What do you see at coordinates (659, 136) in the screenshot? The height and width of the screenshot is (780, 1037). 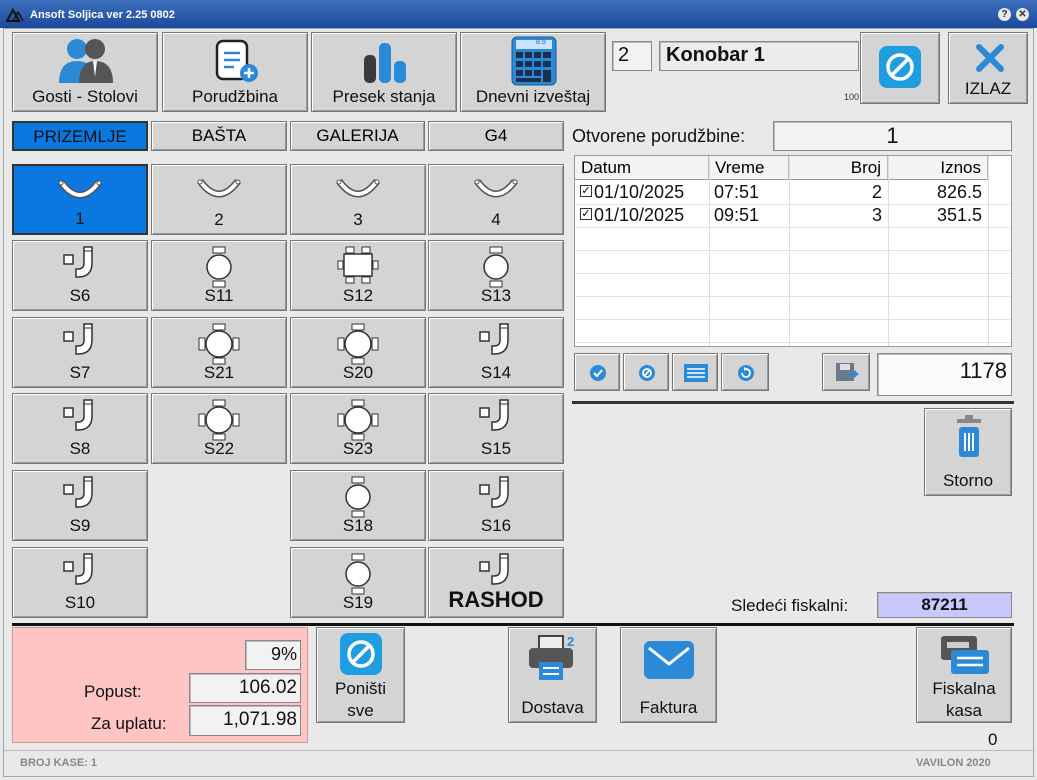 I see `open-orders-label: Otvorene porudžbine:` at bounding box center [659, 136].